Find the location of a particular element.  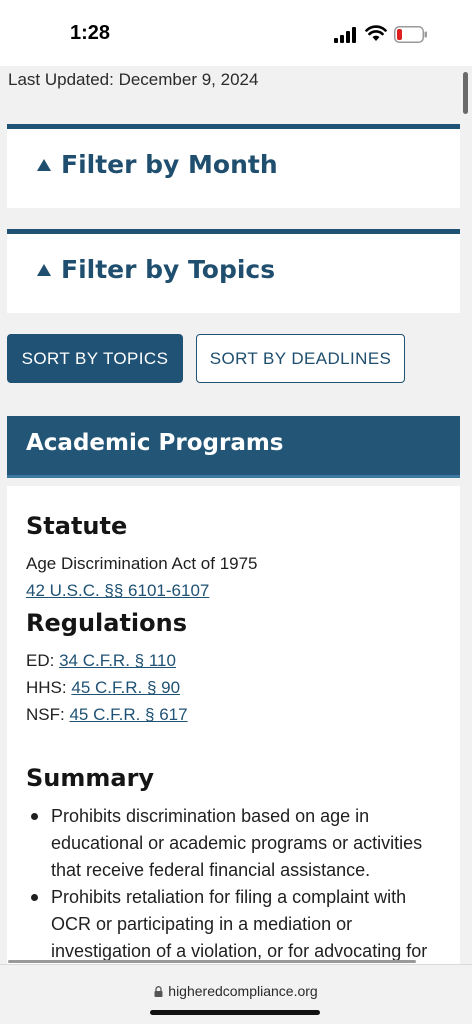

filter-by-topics-toggle: Filter by Topics is located at coordinates (233, 271).